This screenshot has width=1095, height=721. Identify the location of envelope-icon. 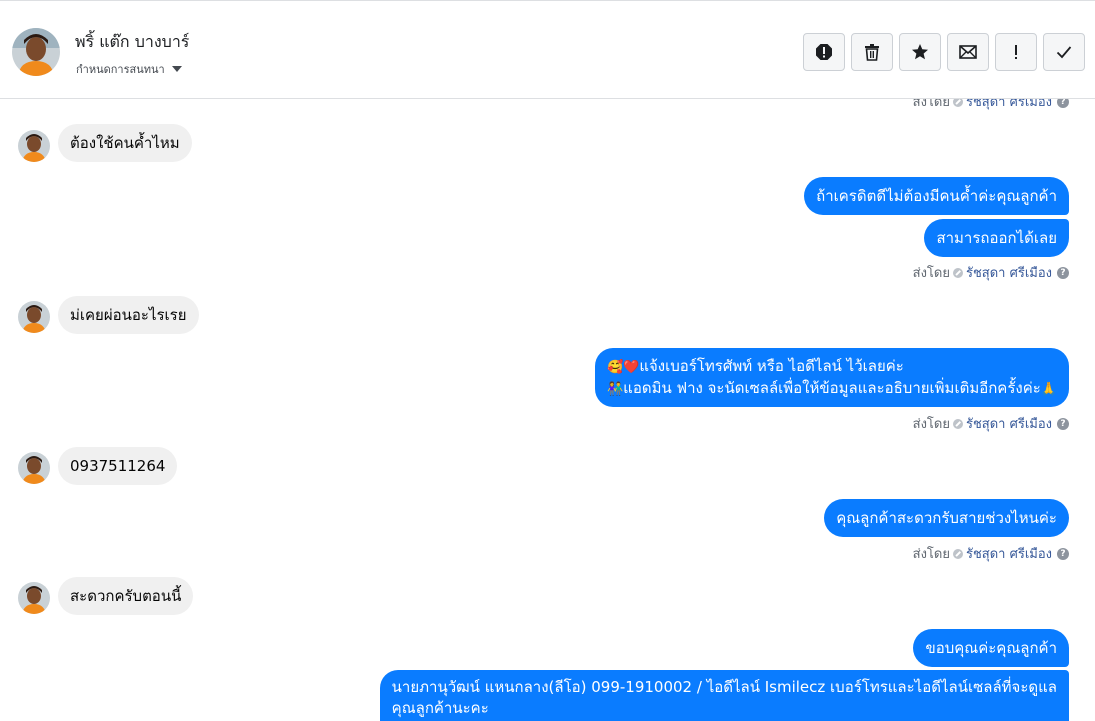
(968, 52).